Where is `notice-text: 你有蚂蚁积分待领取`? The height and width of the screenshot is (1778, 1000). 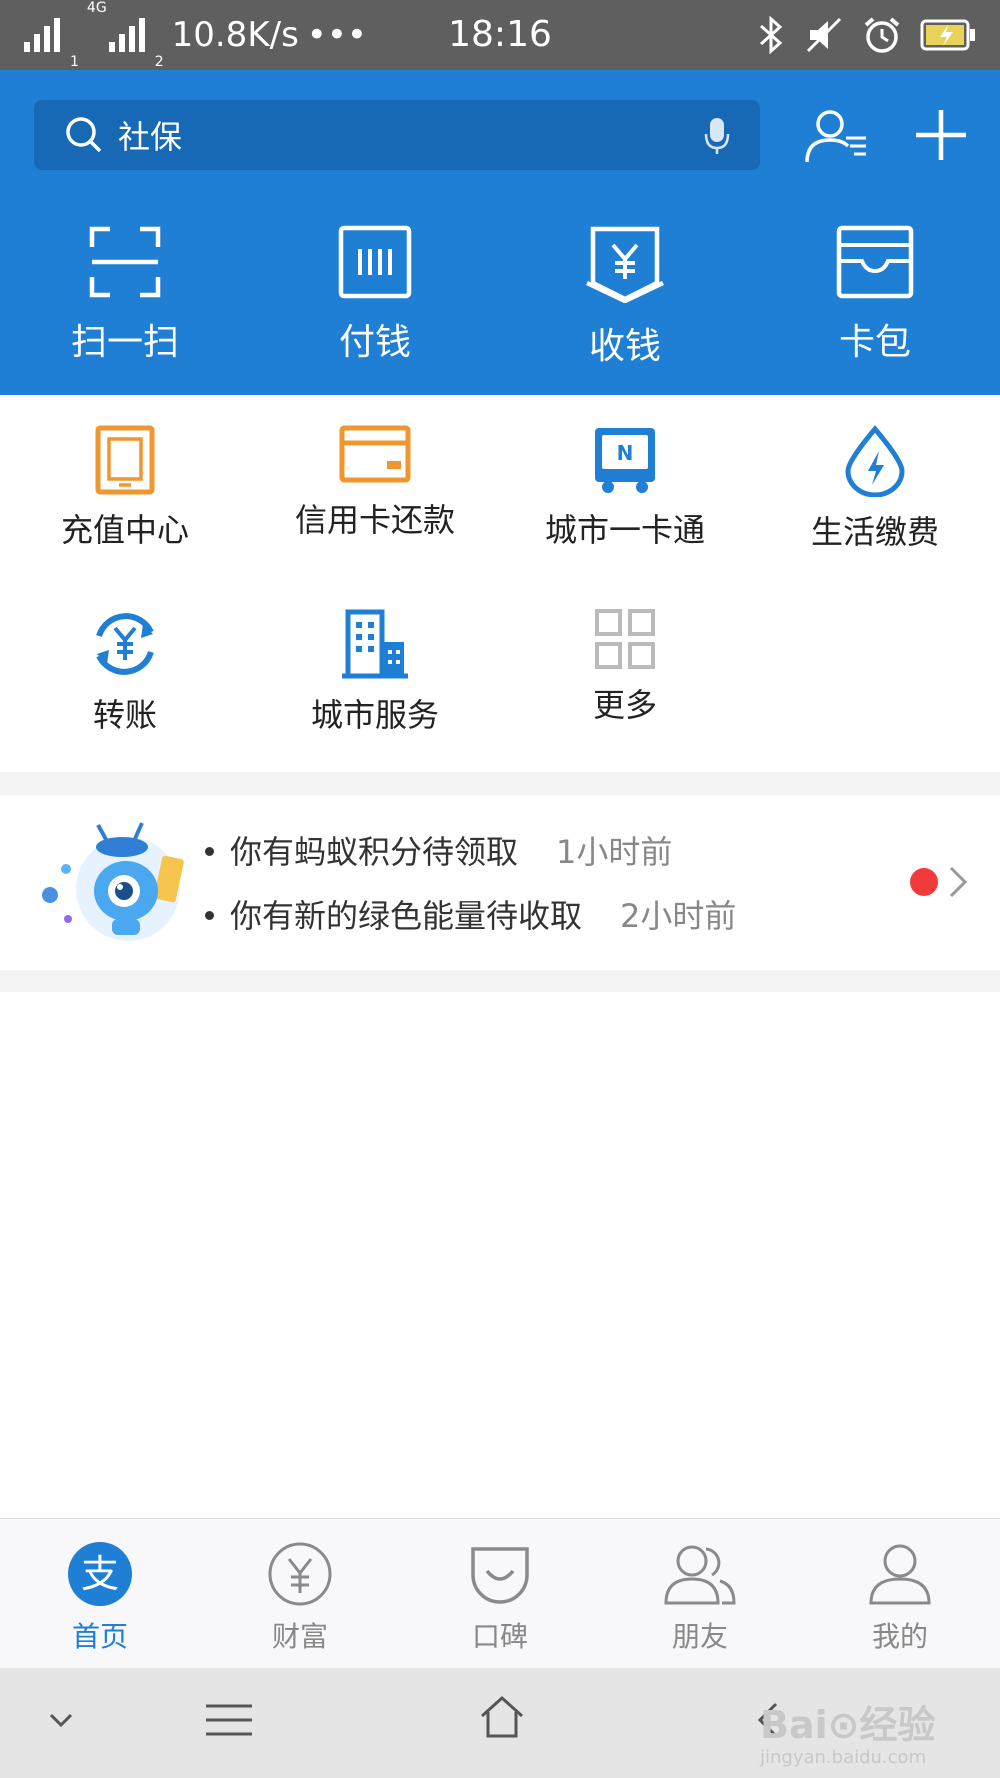 notice-text: 你有蚂蚁积分待领取 is located at coordinates (374, 852).